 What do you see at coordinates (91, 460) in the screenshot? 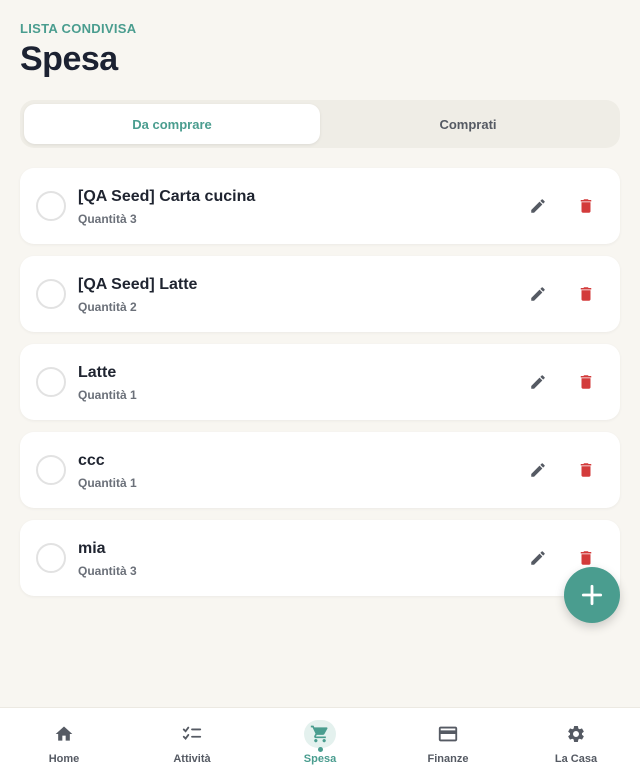
I see `item-name: ccc` at bounding box center [91, 460].